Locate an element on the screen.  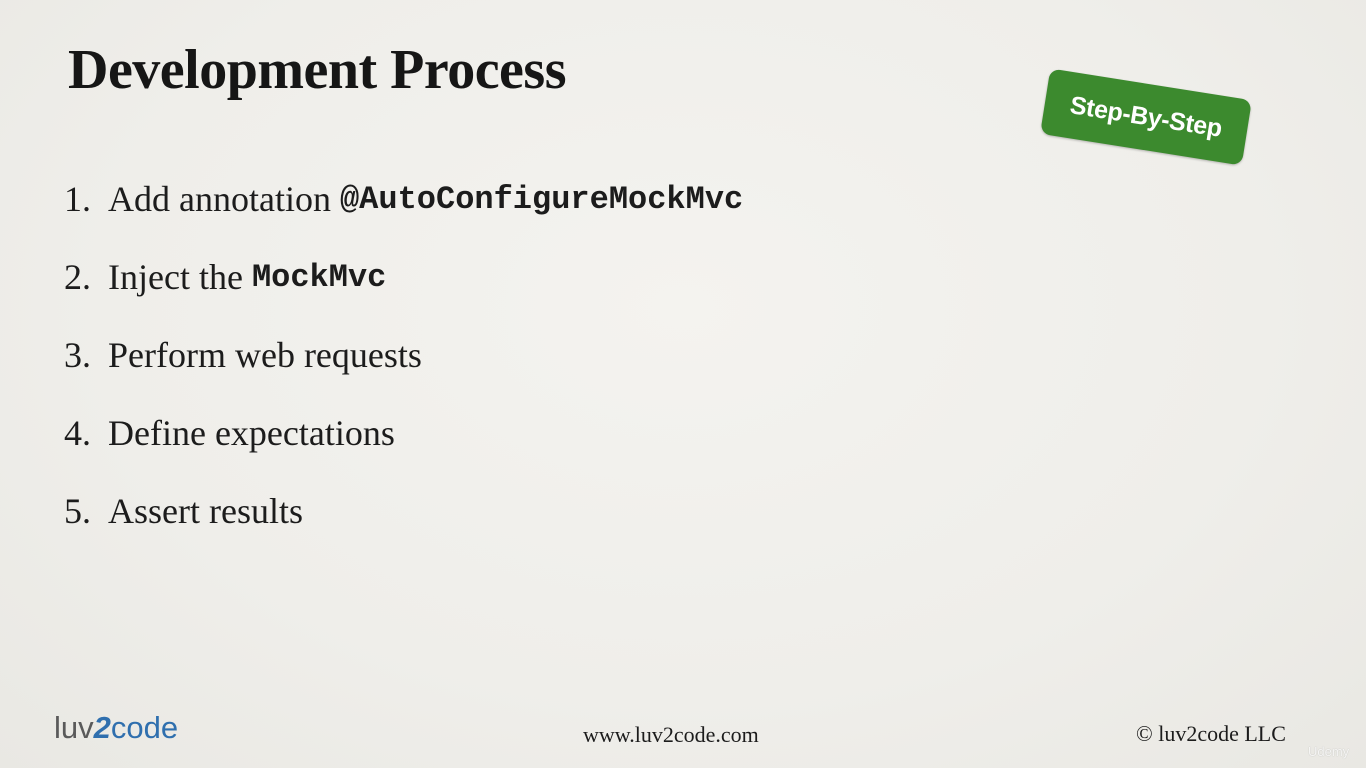
step-code: MockMvc is located at coordinates (319, 277).